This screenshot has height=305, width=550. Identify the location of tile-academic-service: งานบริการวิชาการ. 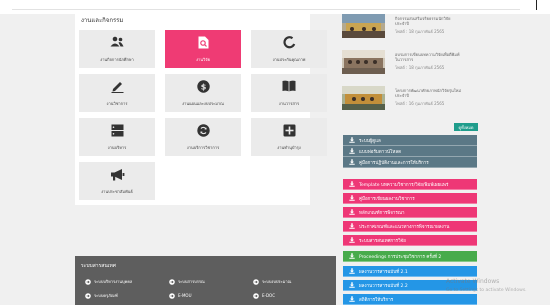
(203, 137).